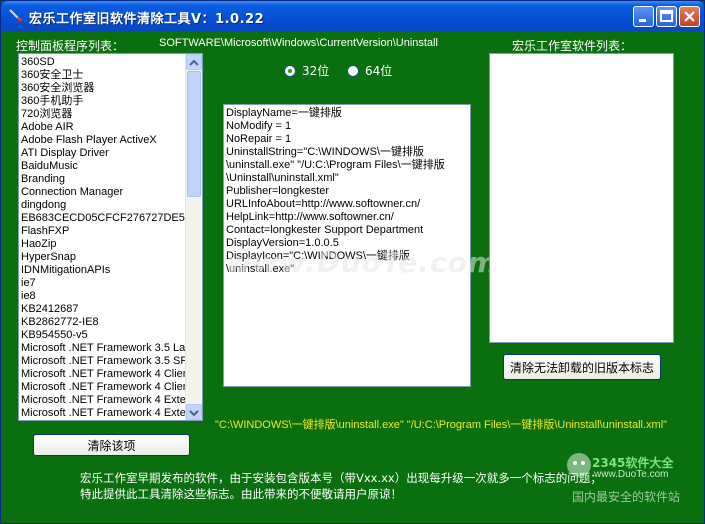 The image size is (705, 524). I want to click on list-item: 360安全卫士, so click(103, 75).